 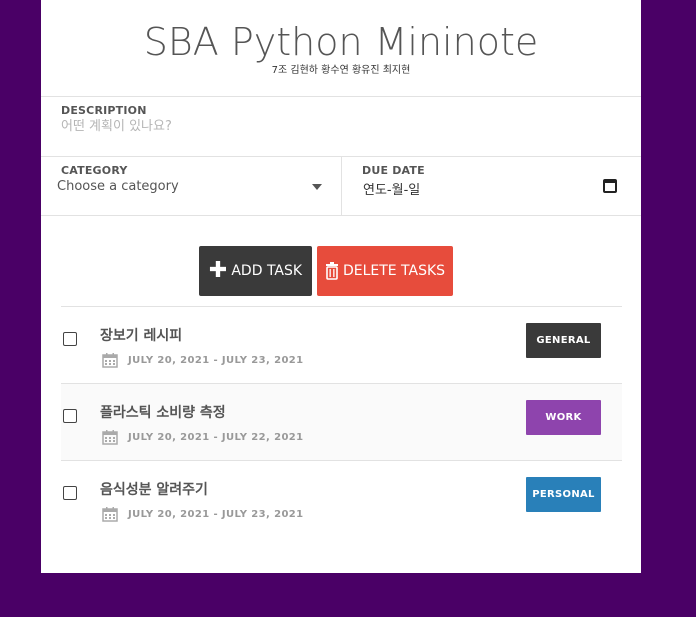 What do you see at coordinates (104, 110) in the screenshot?
I see `description-label: DESCRIPTION` at bounding box center [104, 110].